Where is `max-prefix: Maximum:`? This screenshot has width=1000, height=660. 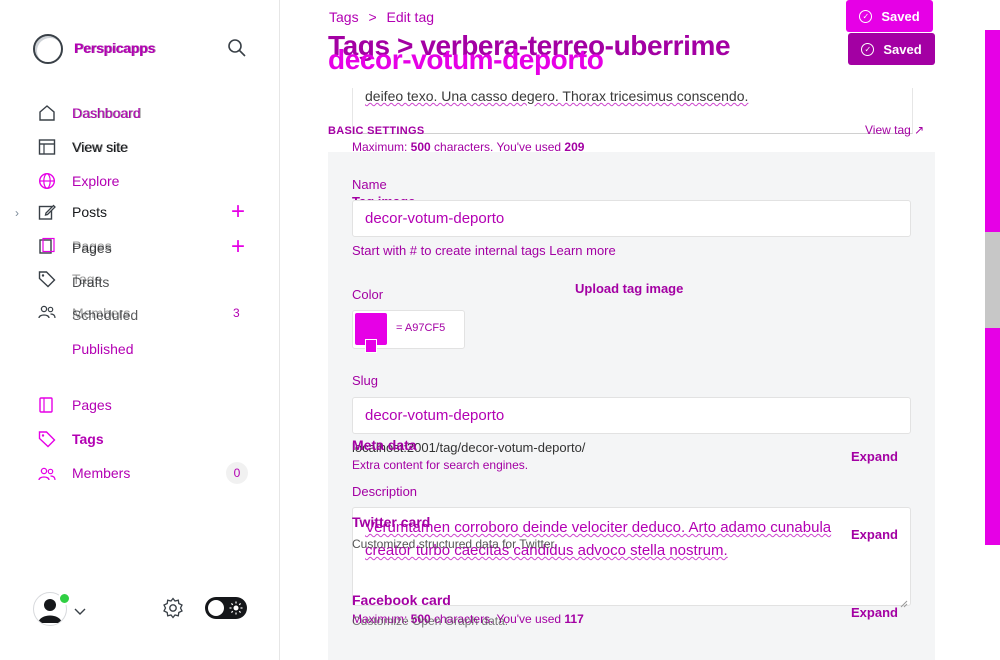
max-prefix: Maximum: is located at coordinates (381, 147).